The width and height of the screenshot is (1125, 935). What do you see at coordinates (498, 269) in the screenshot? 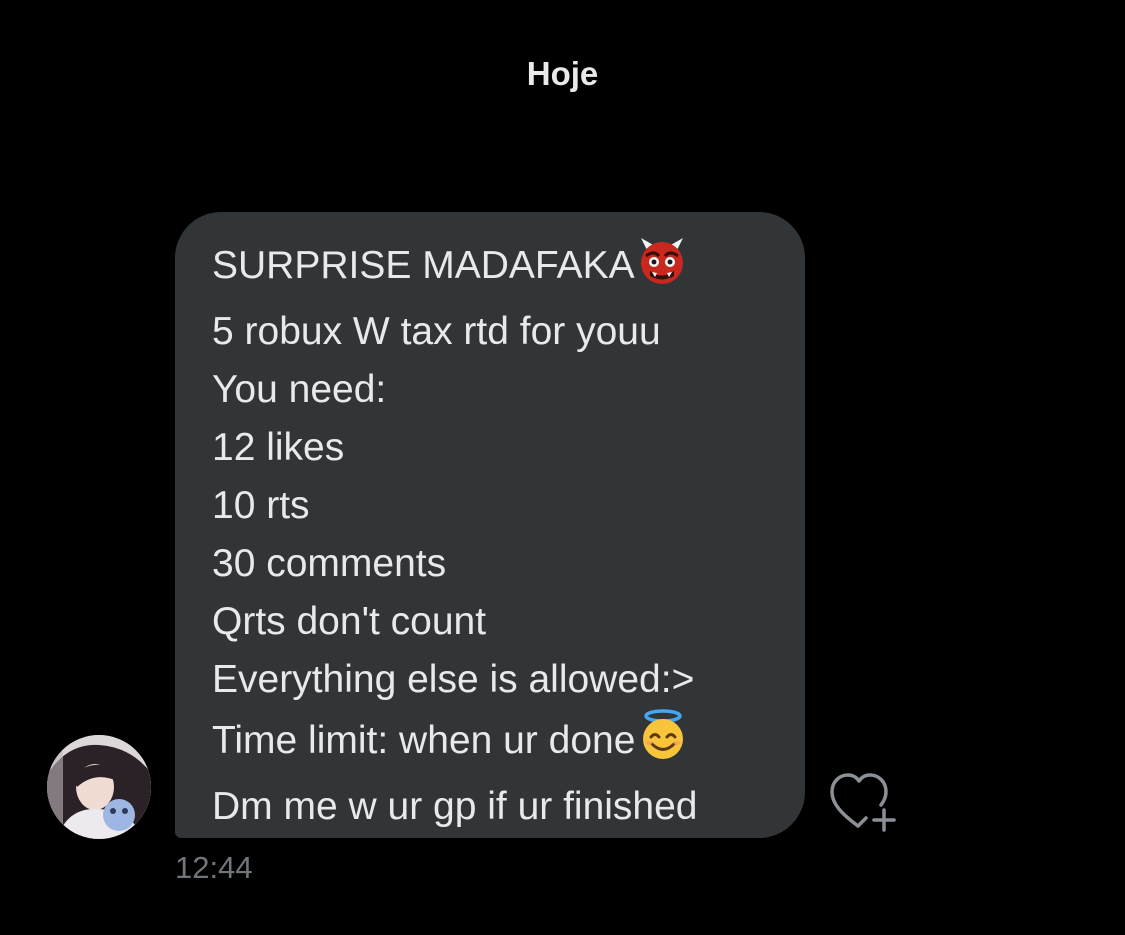
I see `message-line: SURPRISE MADAFAKA` at bounding box center [498, 269].